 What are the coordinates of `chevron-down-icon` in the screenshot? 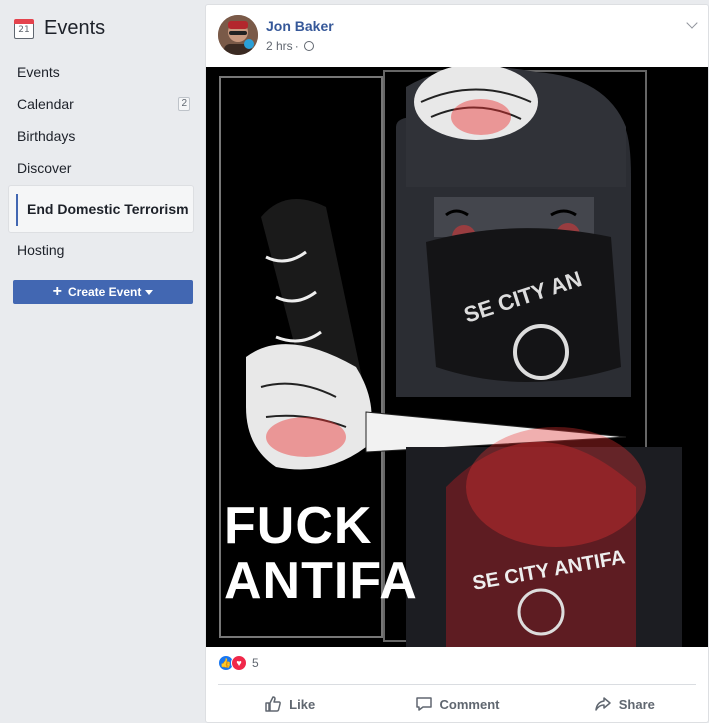 It's located at (692, 23).